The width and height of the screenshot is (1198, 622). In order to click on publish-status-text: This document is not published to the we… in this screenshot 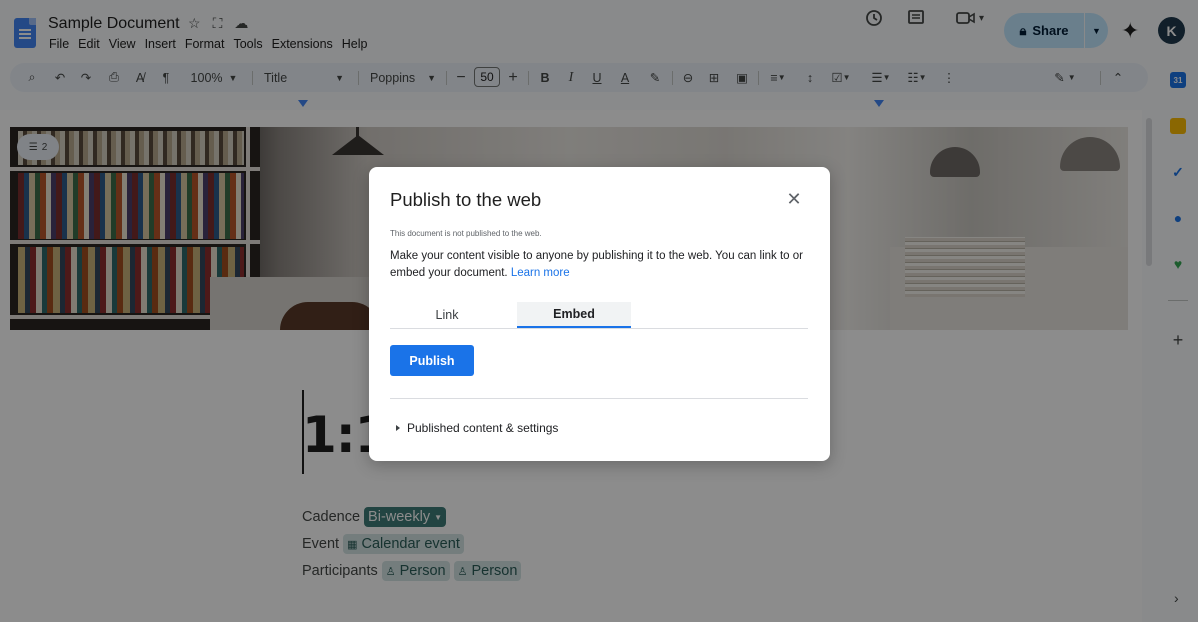, I will do `click(466, 233)`.